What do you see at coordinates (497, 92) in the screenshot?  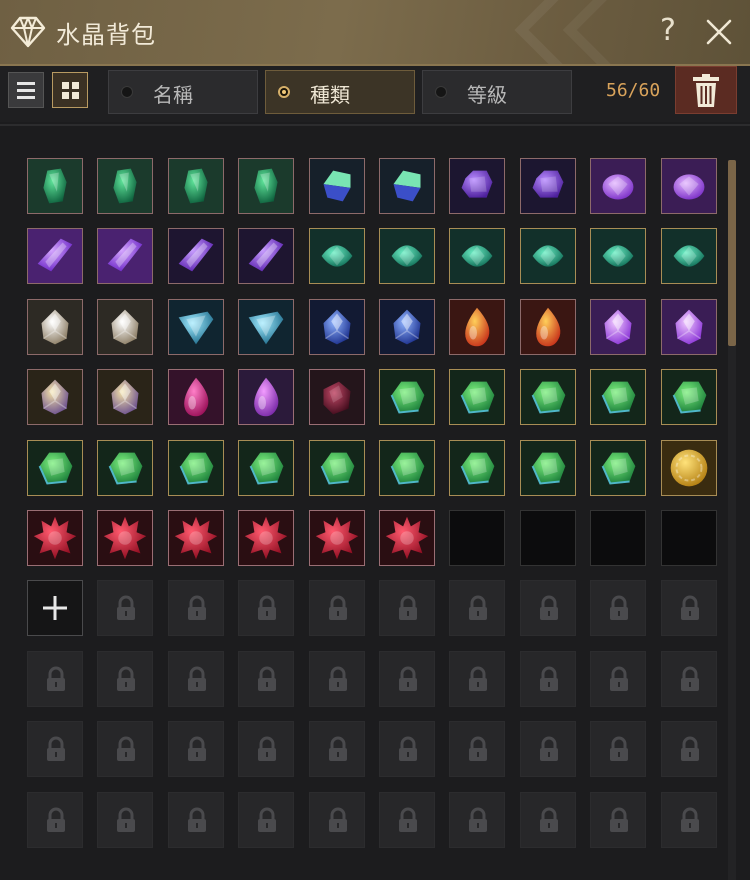 I see `filter-tab-level: 等級` at bounding box center [497, 92].